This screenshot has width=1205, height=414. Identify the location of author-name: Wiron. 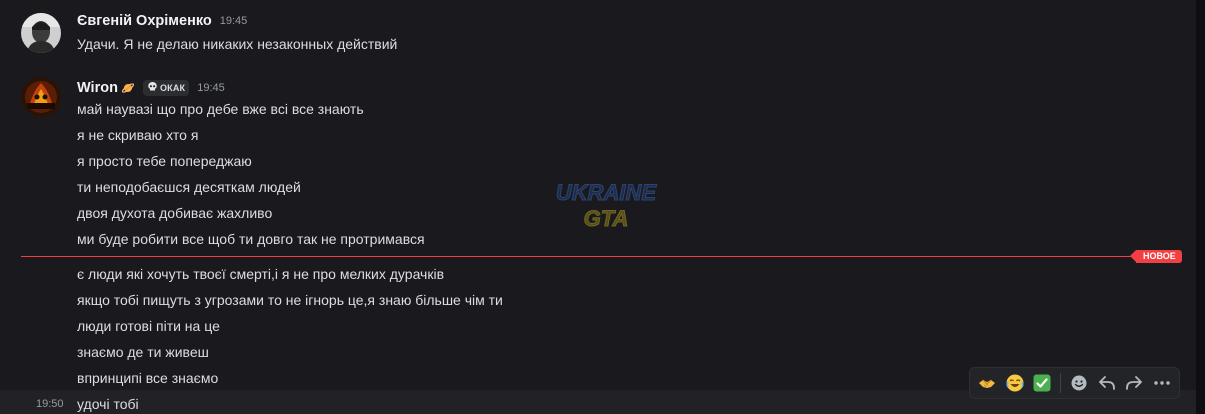
(97, 88).